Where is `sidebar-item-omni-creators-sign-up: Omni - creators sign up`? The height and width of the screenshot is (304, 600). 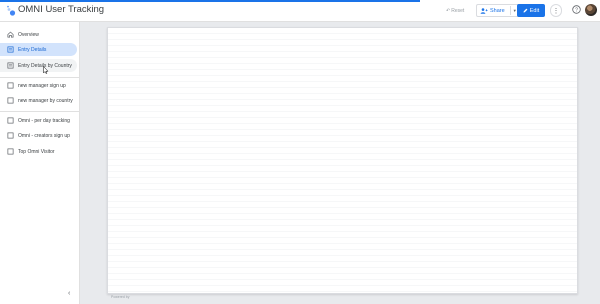
sidebar-item-omni-creators-sign-up: Omni - creators sign up is located at coordinates (38, 135).